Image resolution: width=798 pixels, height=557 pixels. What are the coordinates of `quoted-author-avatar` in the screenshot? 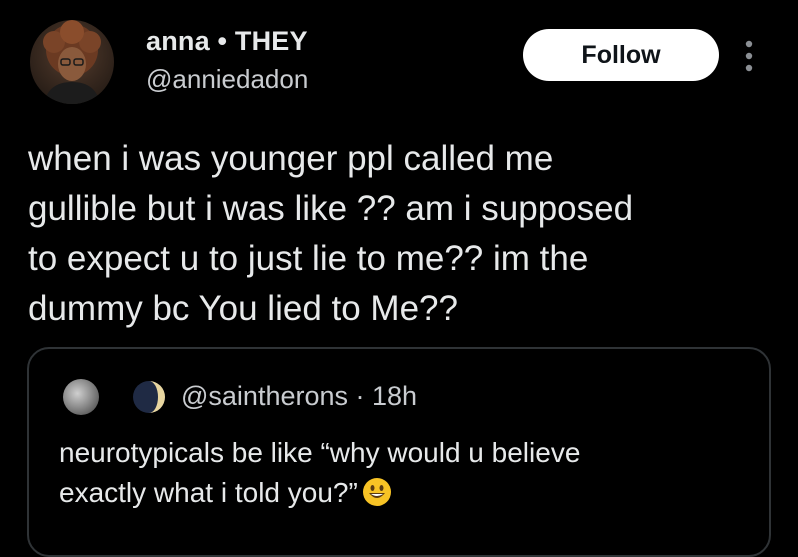 It's located at (81, 397).